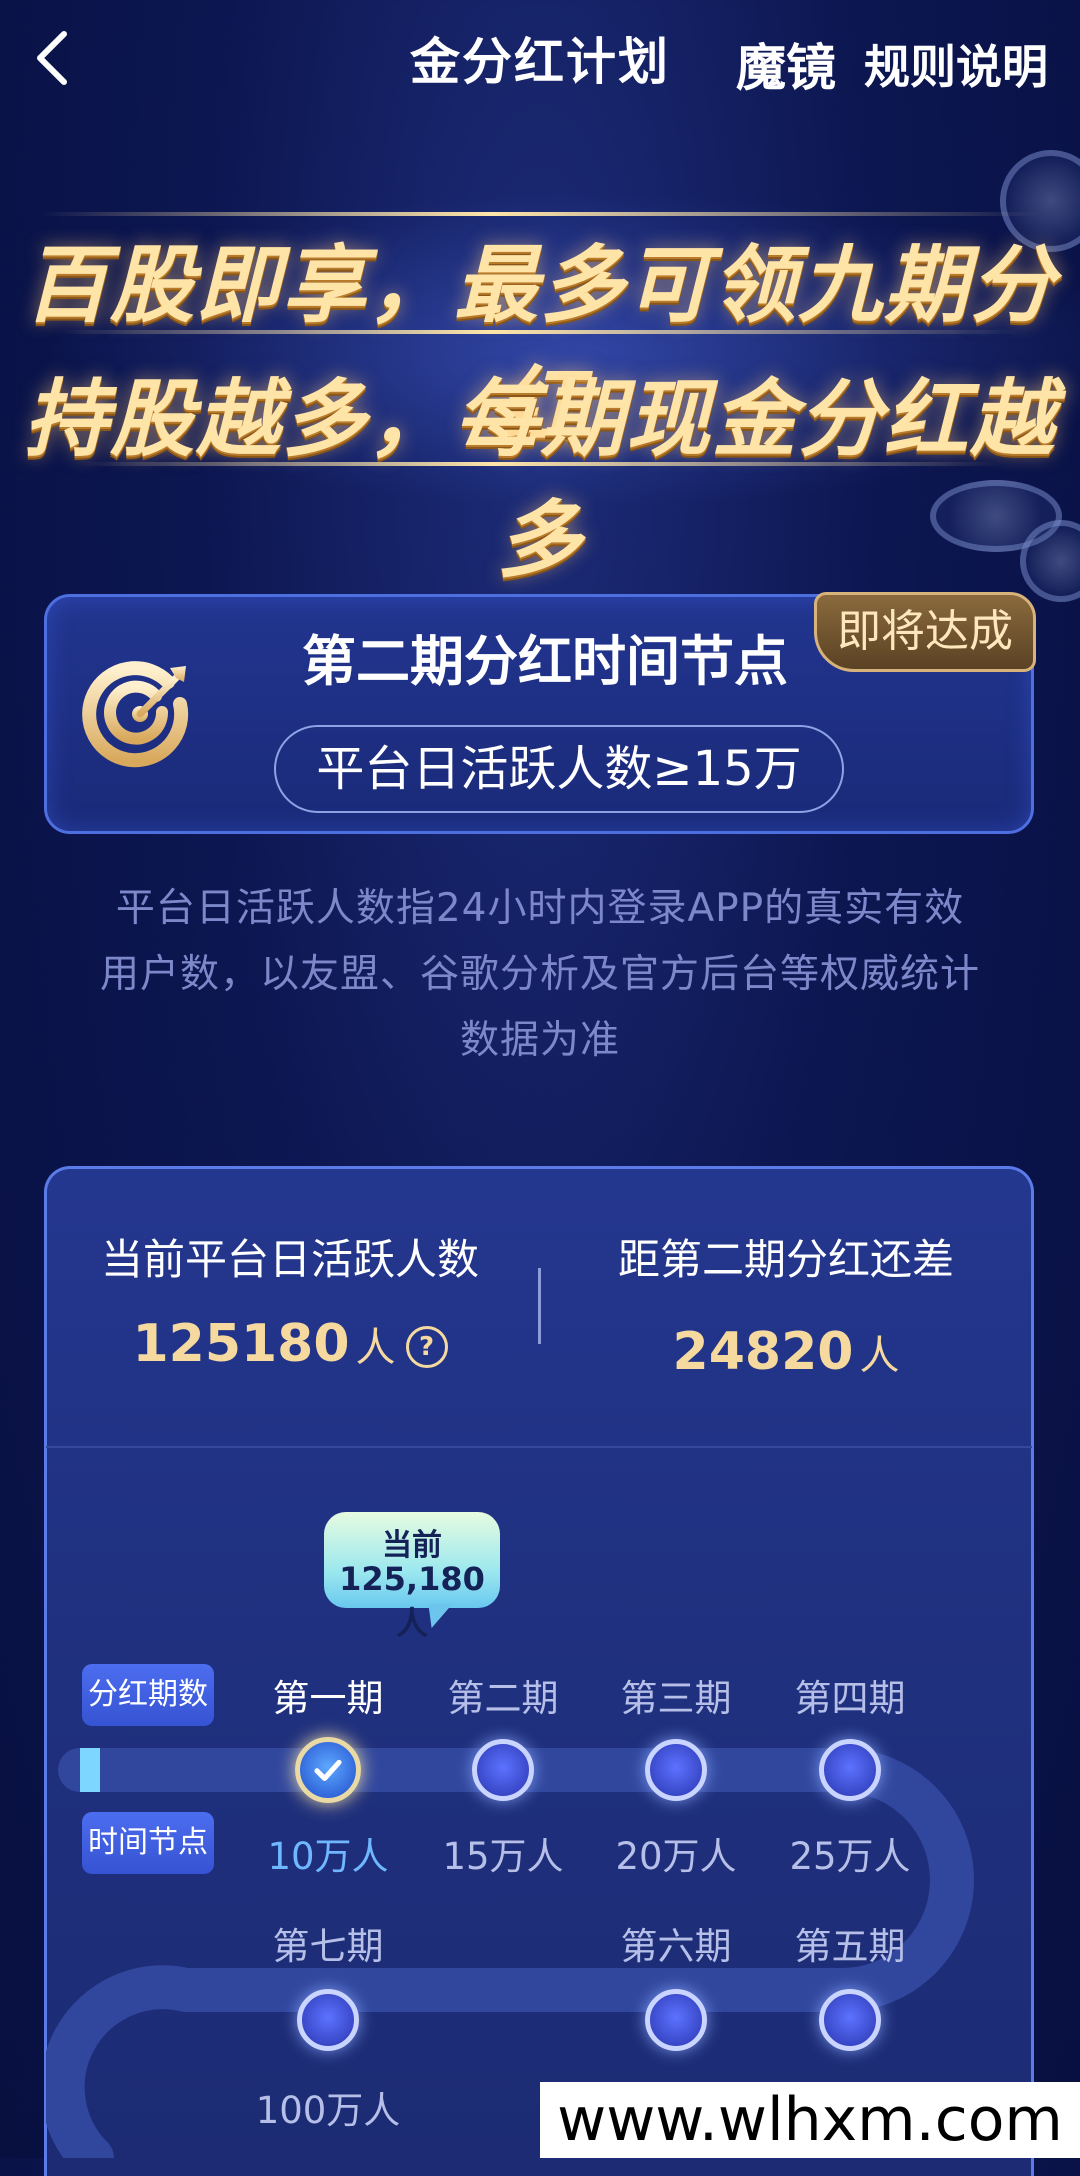  I want to click on section-divider, so click(539, 1447).